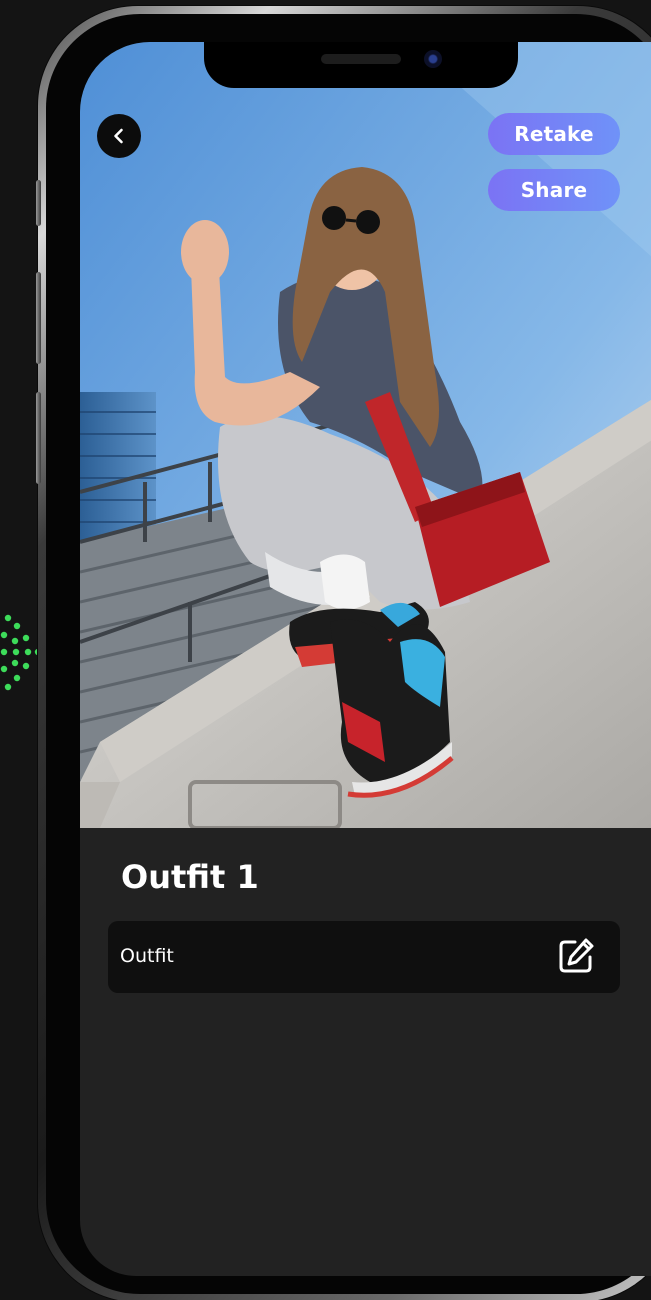  What do you see at coordinates (433, 59) in the screenshot?
I see `front-camera` at bounding box center [433, 59].